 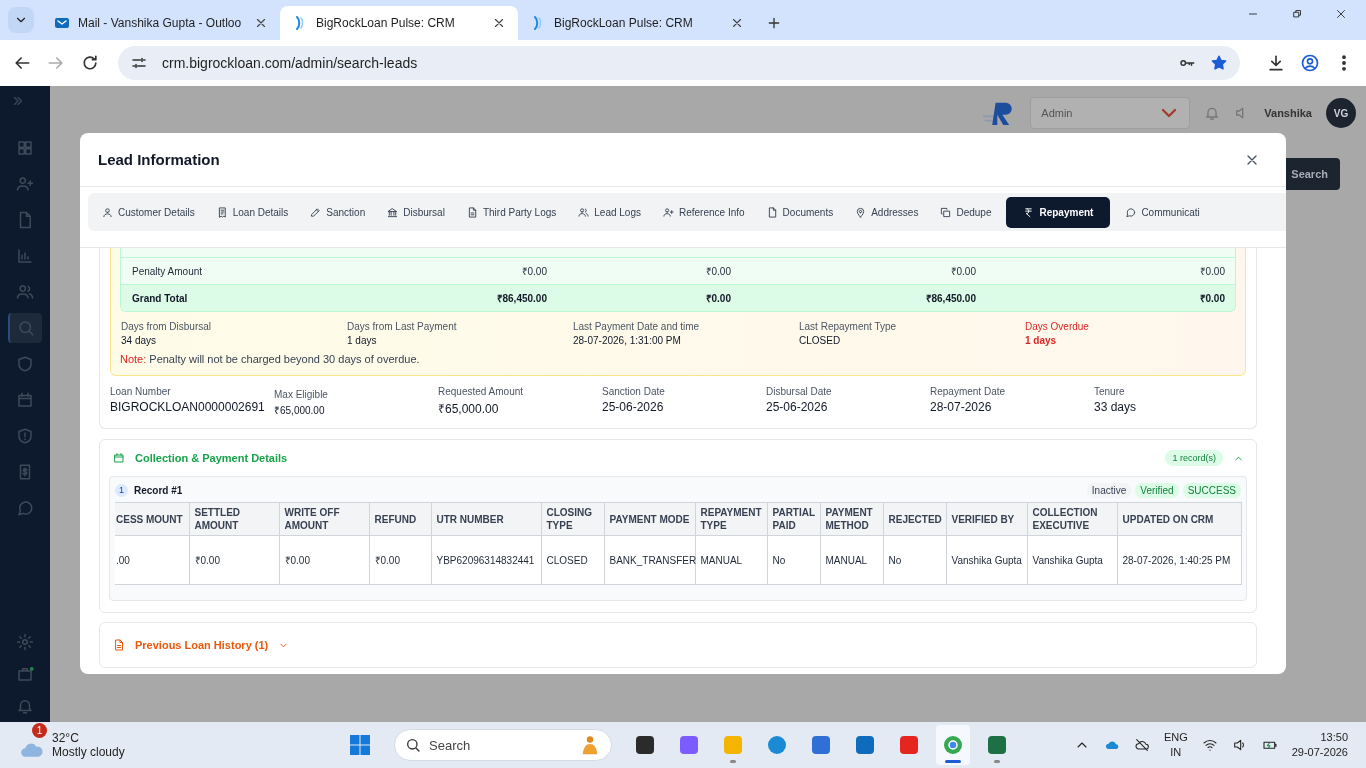 I want to click on tab: Reference Info, so click(x=704, y=212).